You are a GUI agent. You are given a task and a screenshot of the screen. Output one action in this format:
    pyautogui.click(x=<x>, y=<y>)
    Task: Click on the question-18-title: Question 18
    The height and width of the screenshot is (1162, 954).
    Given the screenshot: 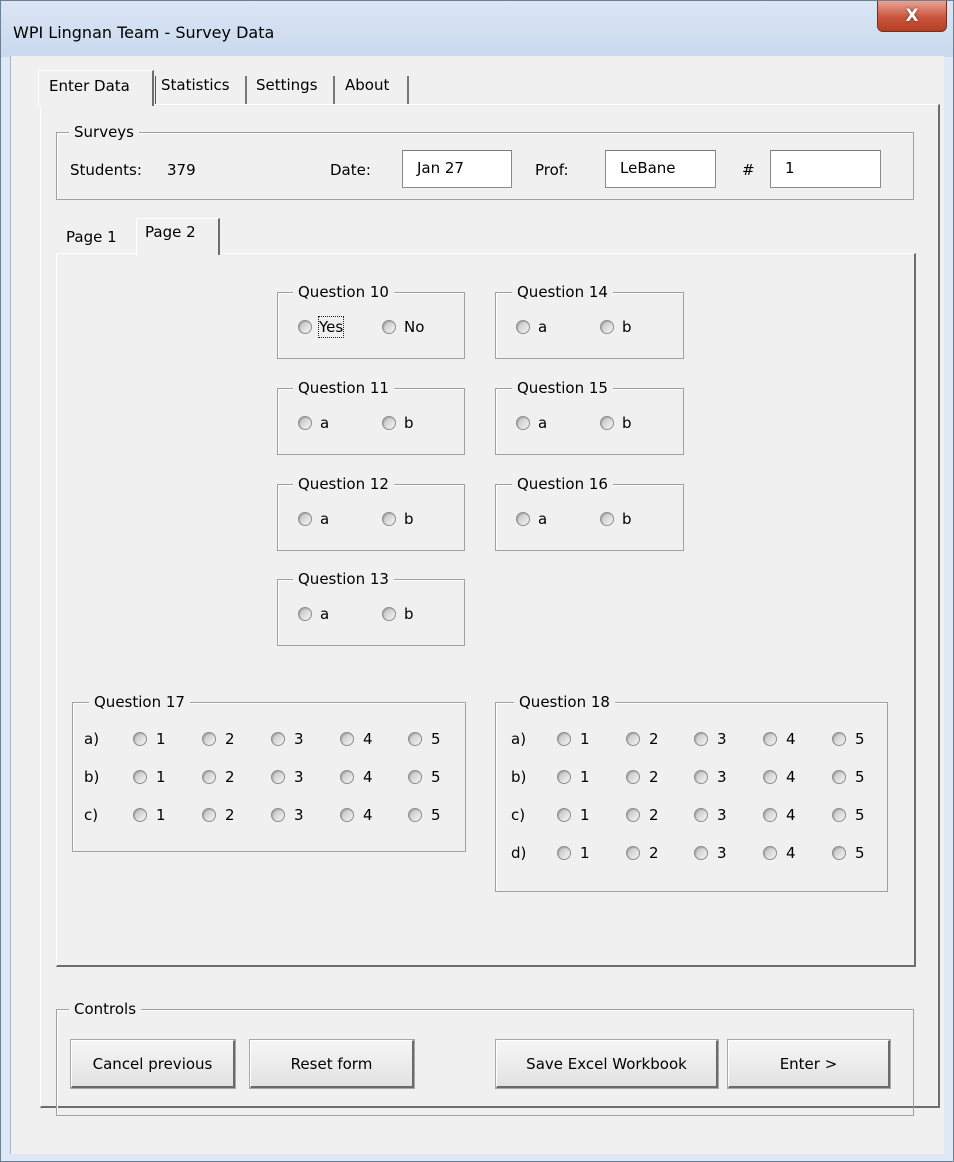 What is the action you would take?
    pyautogui.click(x=564, y=702)
    